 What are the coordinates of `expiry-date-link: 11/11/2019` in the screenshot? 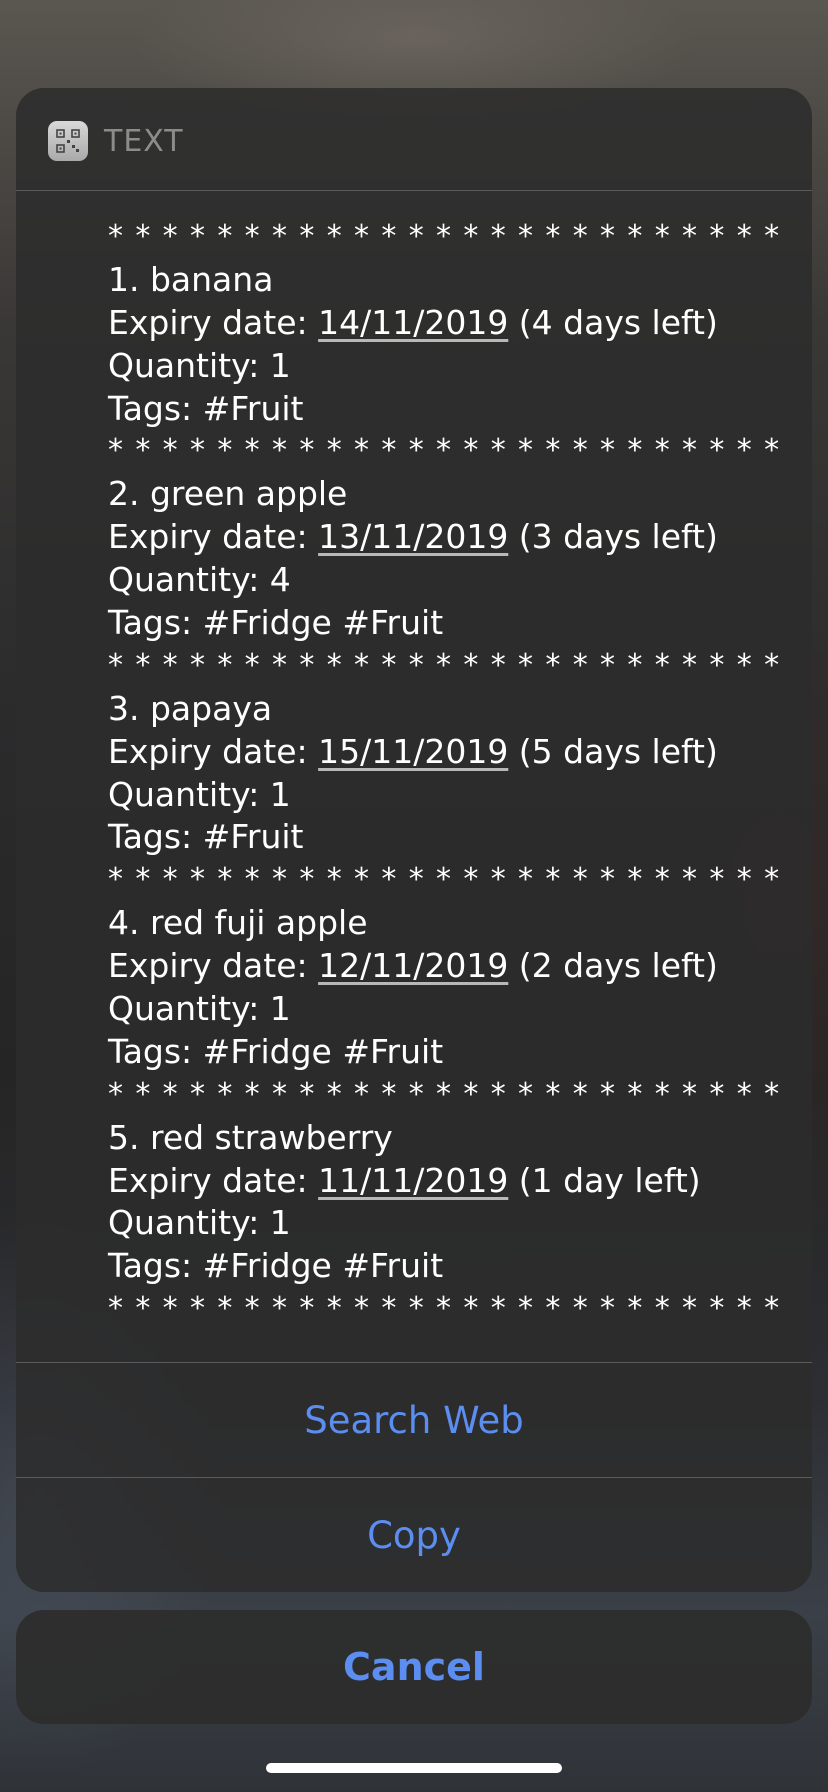 It's located at (413, 1180).